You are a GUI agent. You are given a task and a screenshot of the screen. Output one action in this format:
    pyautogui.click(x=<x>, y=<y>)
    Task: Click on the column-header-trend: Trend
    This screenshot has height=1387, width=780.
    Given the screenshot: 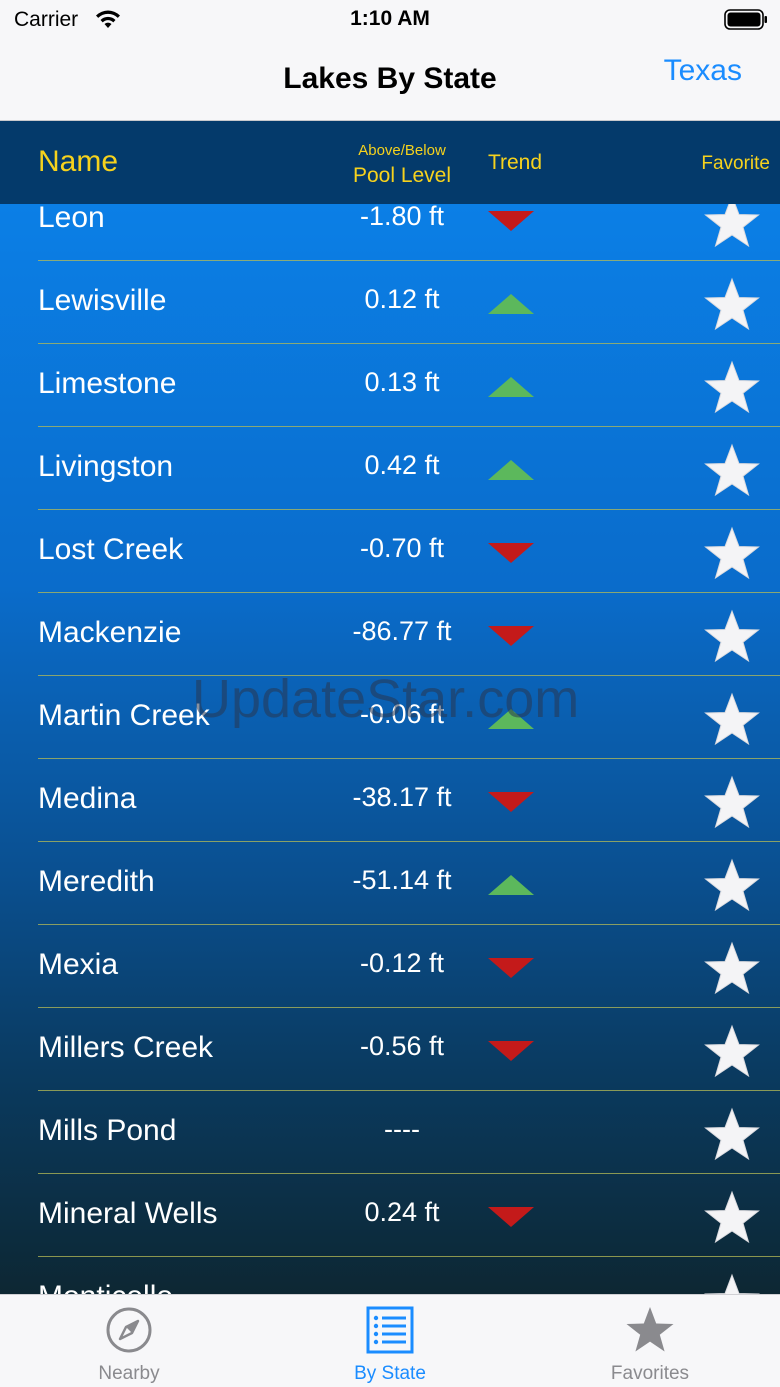 What is the action you would take?
    pyautogui.click(x=515, y=163)
    